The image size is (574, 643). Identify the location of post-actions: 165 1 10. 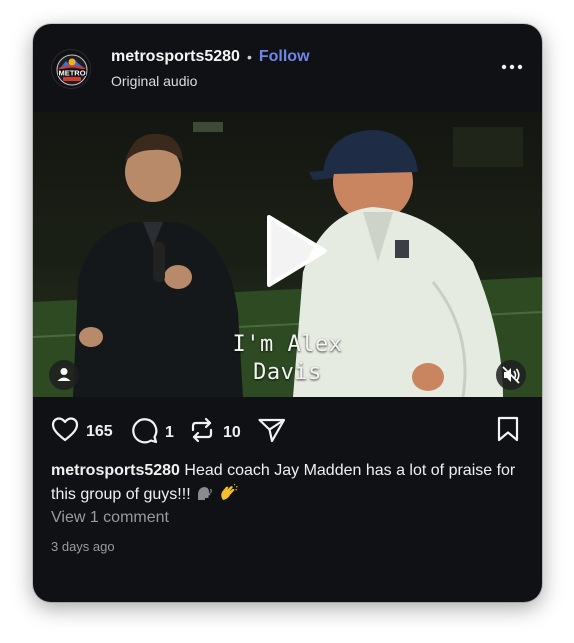
(287, 427).